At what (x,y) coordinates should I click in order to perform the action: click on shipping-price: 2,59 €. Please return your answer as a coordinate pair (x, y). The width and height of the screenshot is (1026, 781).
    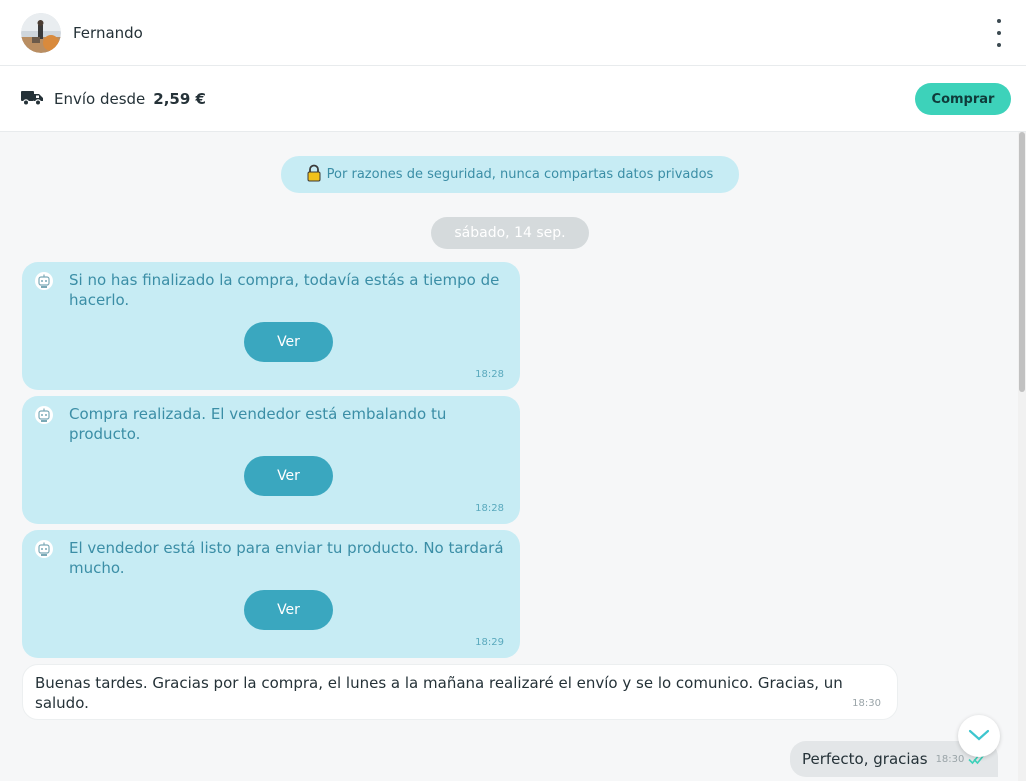
    Looking at the image, I should click on (179, 98).